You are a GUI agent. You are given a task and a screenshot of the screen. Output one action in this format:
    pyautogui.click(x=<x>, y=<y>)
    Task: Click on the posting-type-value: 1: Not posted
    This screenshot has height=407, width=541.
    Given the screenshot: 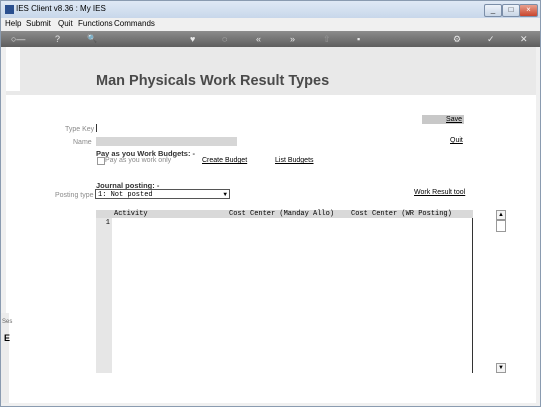 What is the action you would take?
    pyautogui.click(x=125, y=195)
    